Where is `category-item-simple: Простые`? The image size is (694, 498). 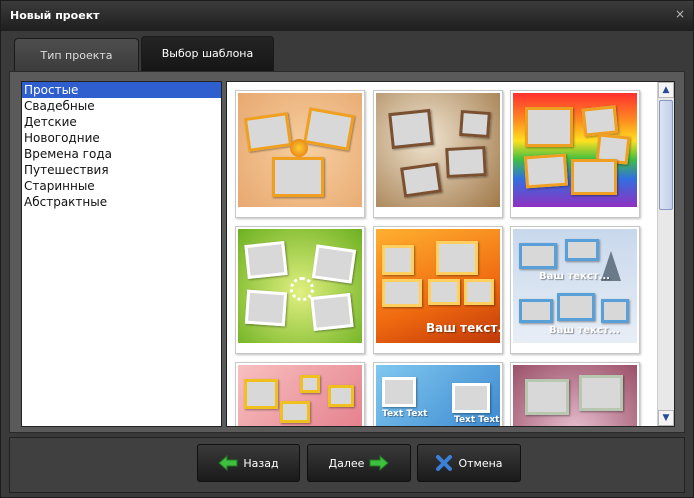
category-item-simple: Простые is located at coordinates (121, 90).